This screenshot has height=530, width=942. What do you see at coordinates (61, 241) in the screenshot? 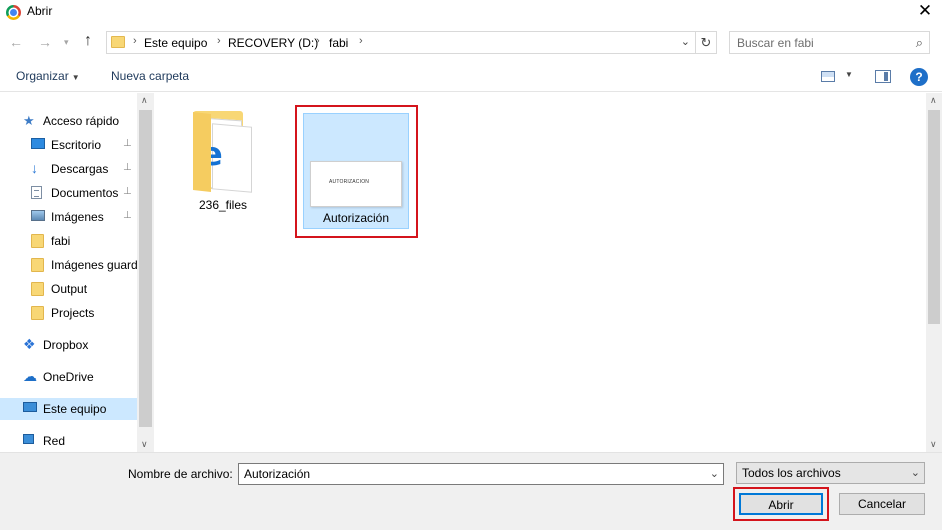
I see `sidebar-item-label: fabi` at bounding box center [61, 241].